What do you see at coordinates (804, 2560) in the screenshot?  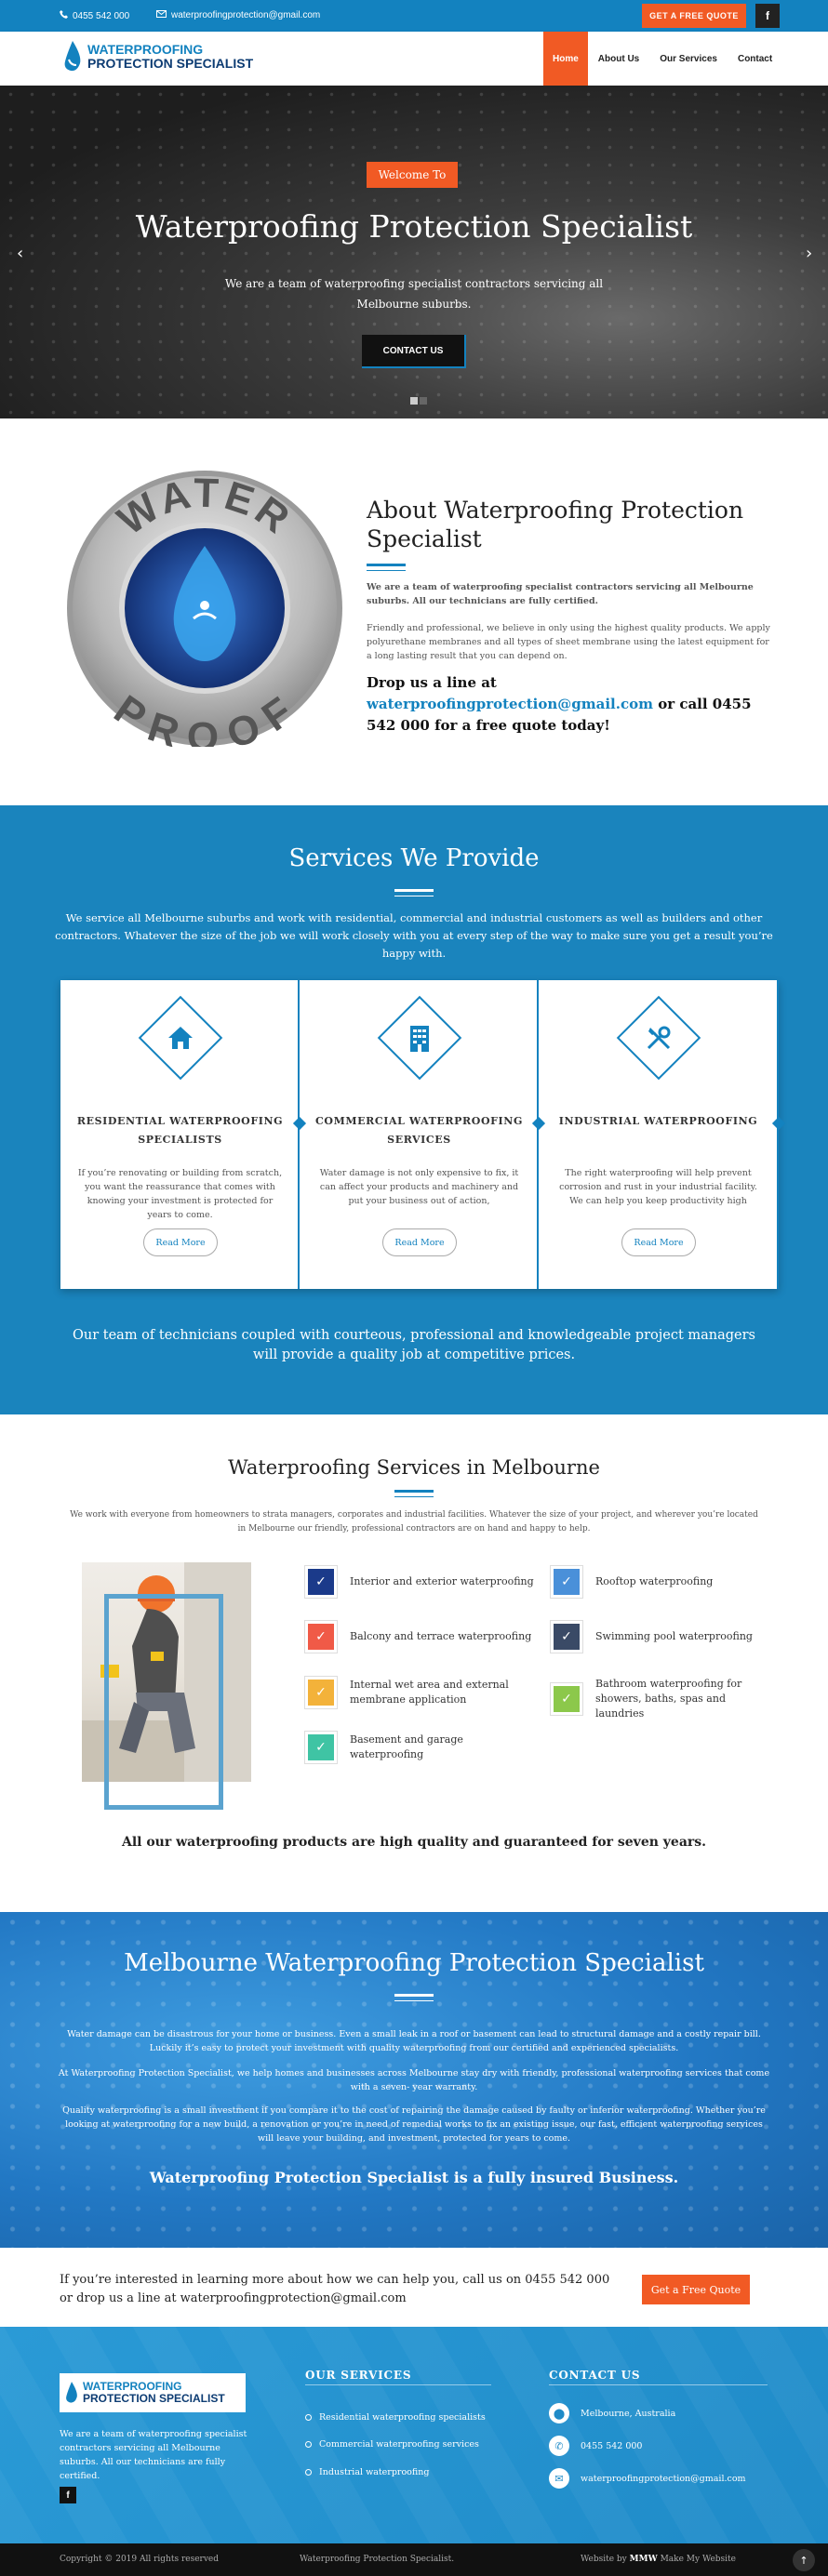 I see `back-to-top-icon: ↑` at bounding box center [804, 2560].